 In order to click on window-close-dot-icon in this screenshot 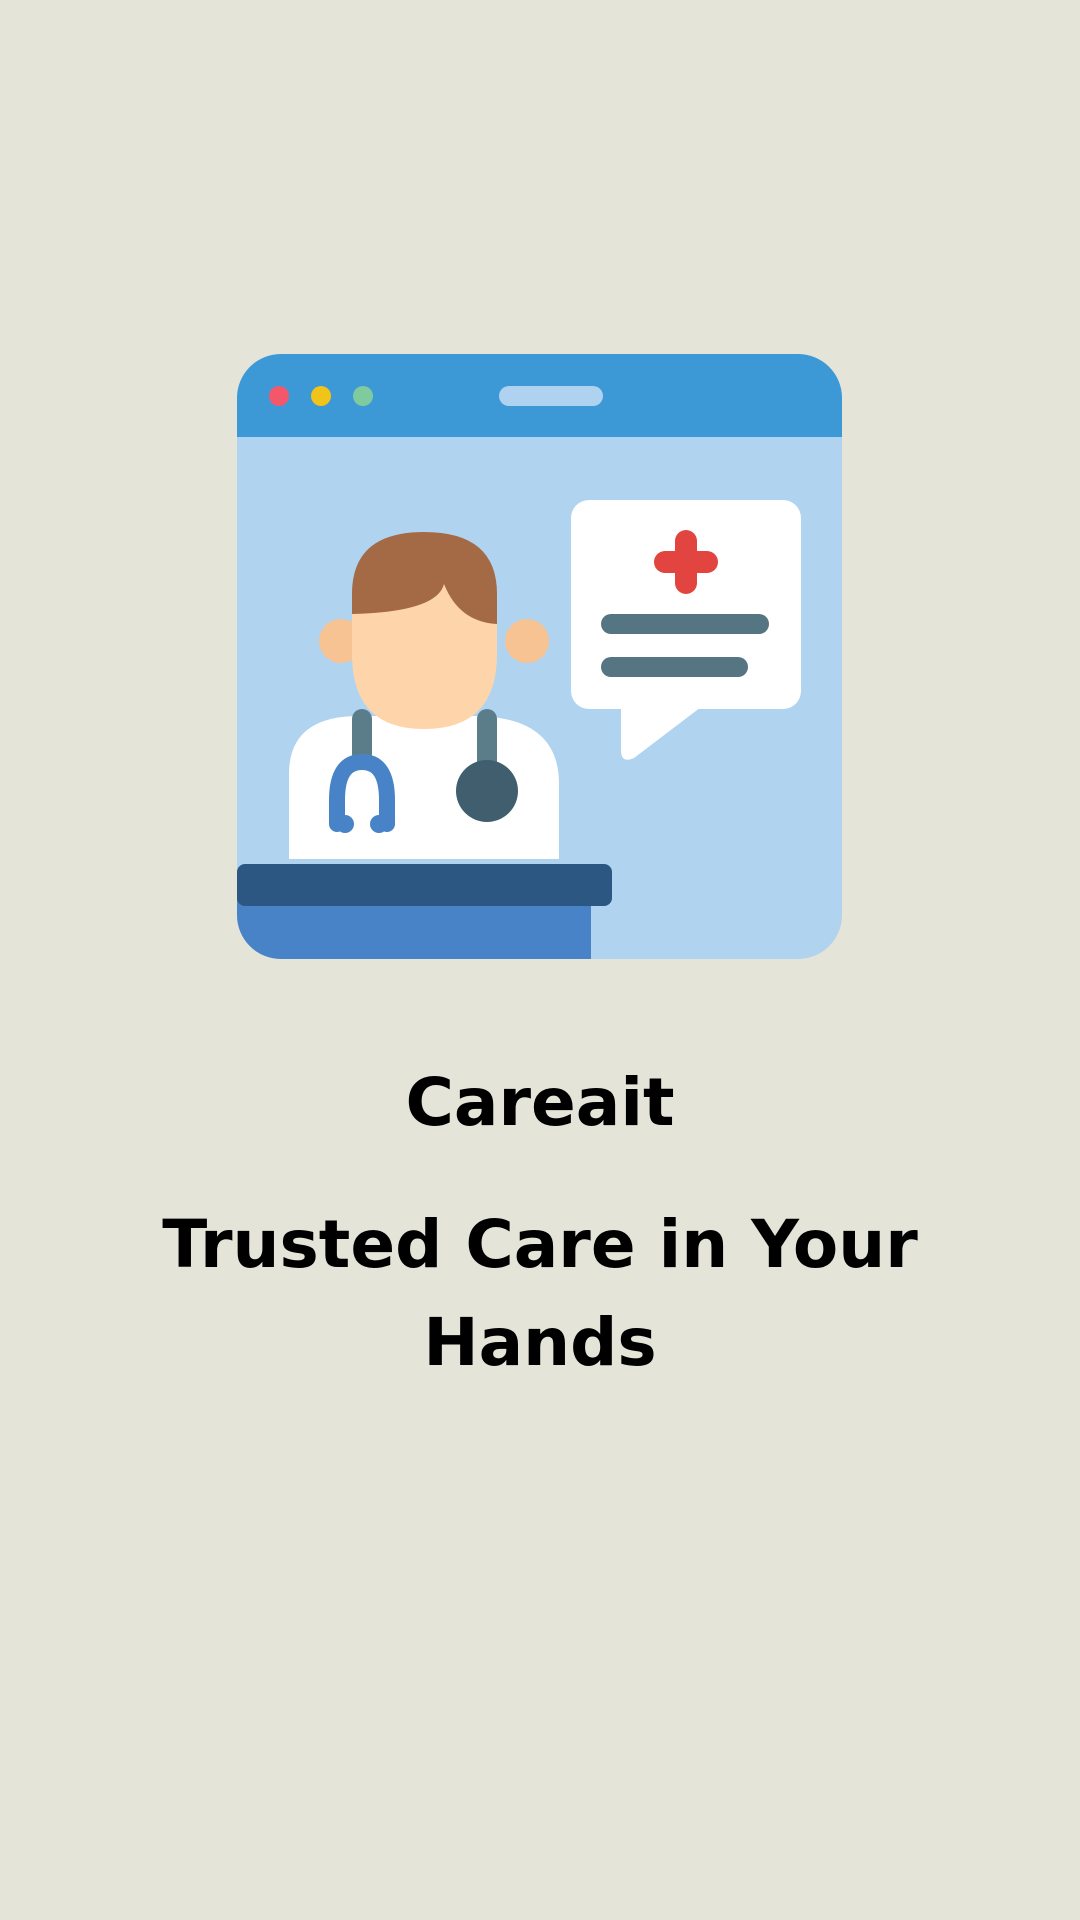, I will do `click(279, 396)`.